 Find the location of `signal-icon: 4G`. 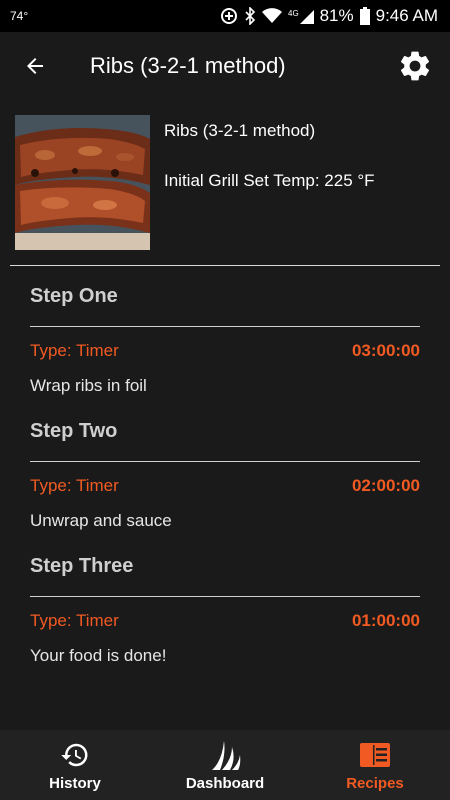

signal-icon: 4G is located at coordinates (301, 16).